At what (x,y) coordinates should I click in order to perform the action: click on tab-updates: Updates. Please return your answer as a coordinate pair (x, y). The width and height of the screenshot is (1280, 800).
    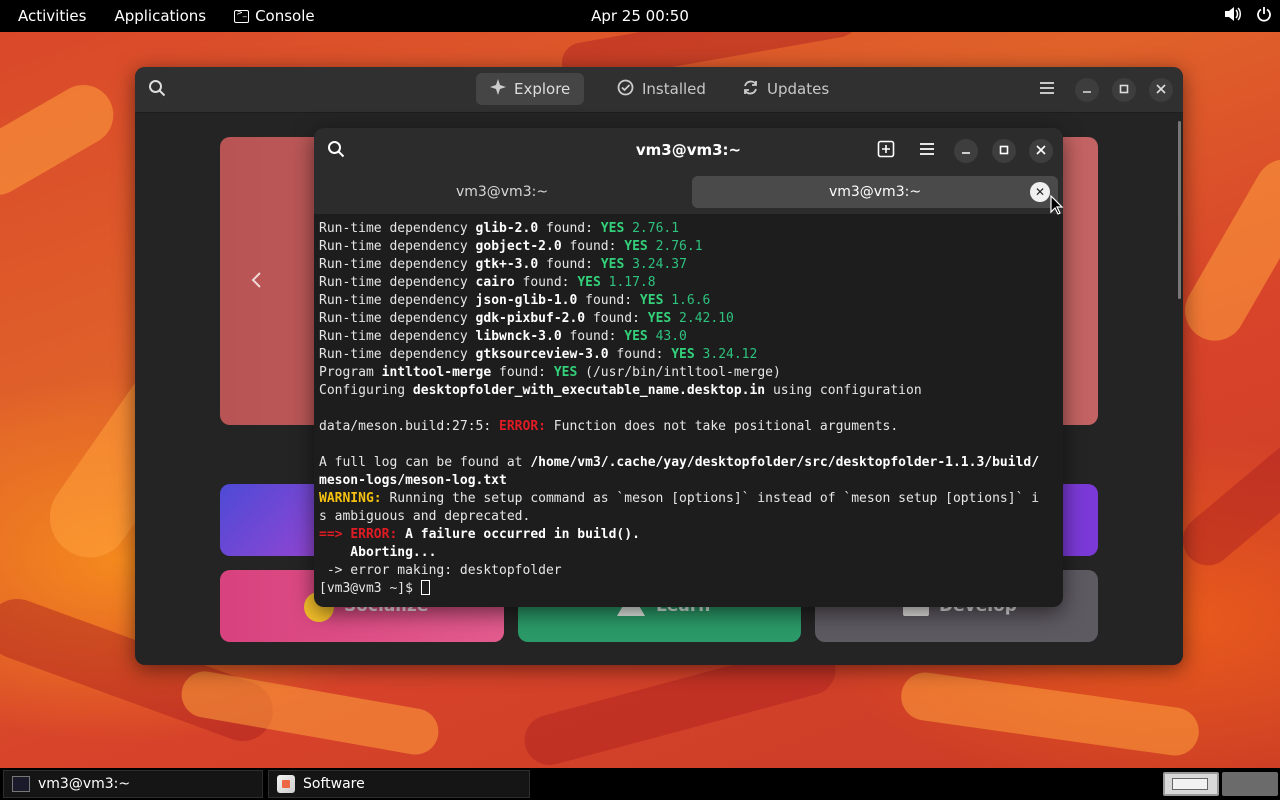
    Looking at the image, I should click on (785, 89).